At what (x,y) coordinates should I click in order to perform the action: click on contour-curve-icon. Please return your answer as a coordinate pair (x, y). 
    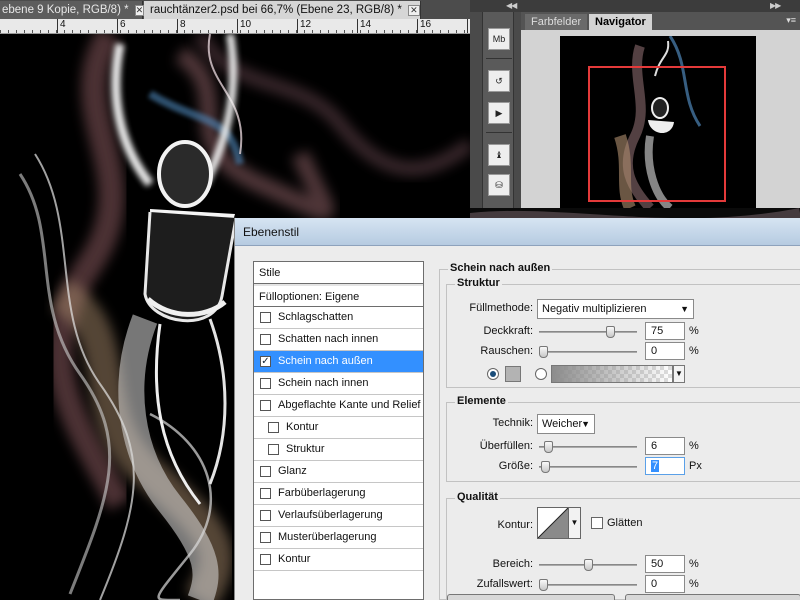
    Looking at the image, I should click on (553, 523).